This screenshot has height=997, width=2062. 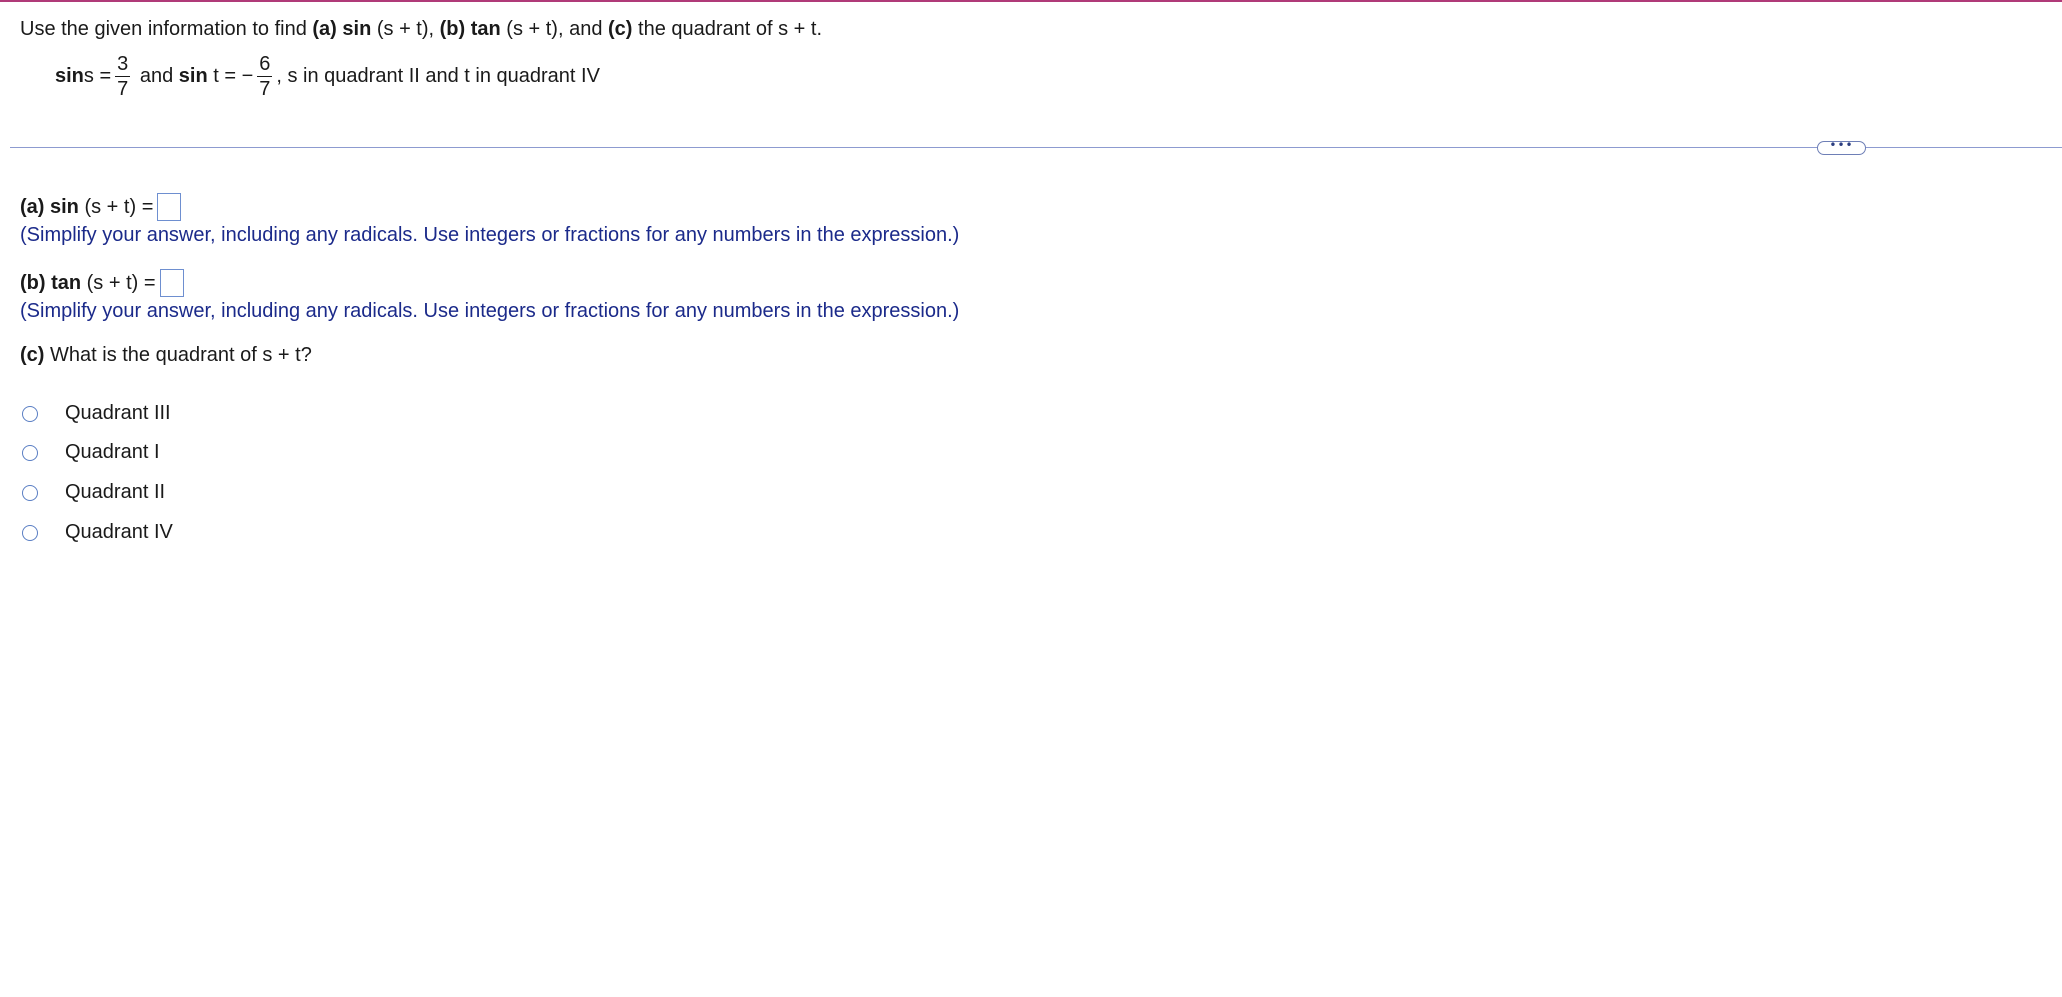 What do you see at coordinates (116, 206) in the screenshot?
I see `part-a-expression: (s + t) =` at bounding box center [116, 206].